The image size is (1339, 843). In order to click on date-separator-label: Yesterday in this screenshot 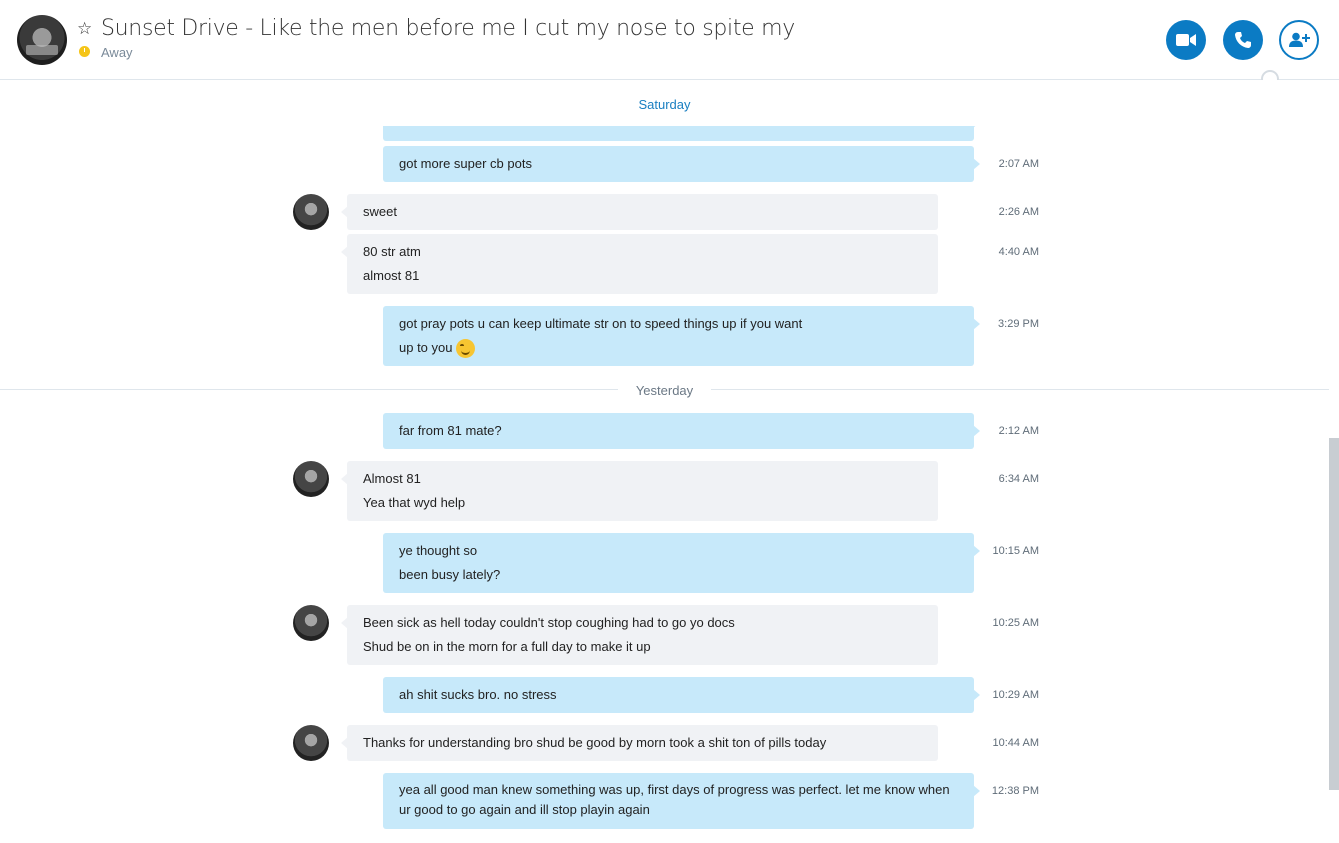, I will do `click(664, 390)`.